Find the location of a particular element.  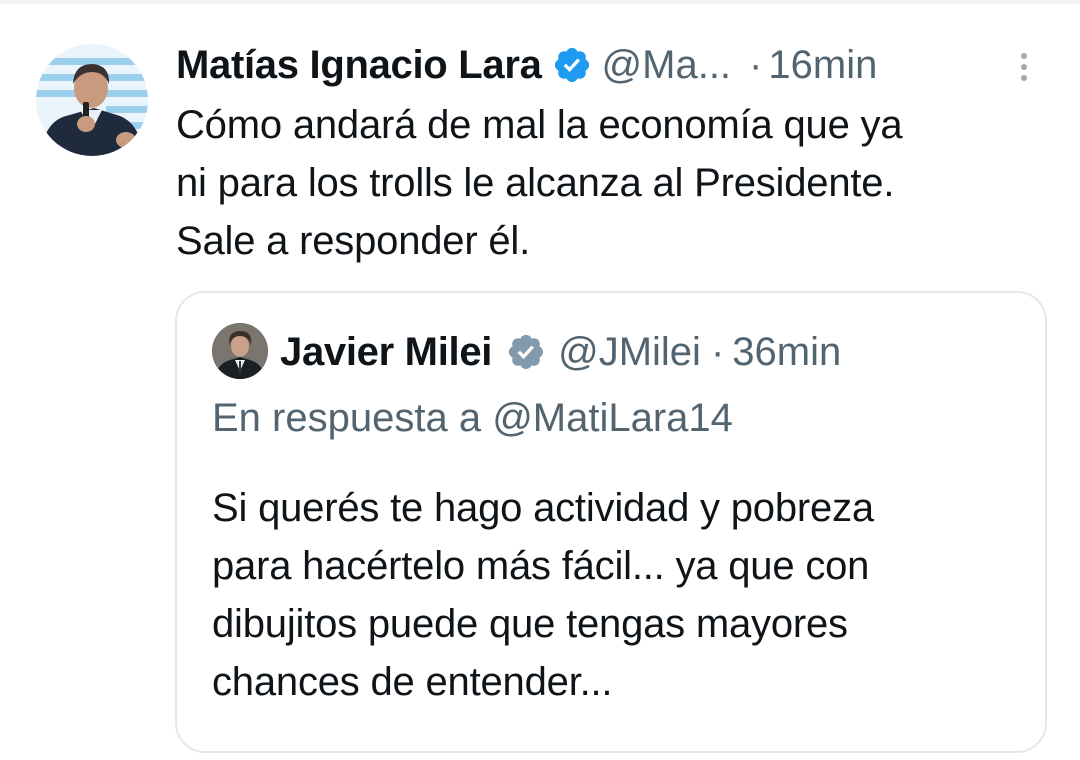

quoted-verified-badge-icon is located at coordinates (526, 352).